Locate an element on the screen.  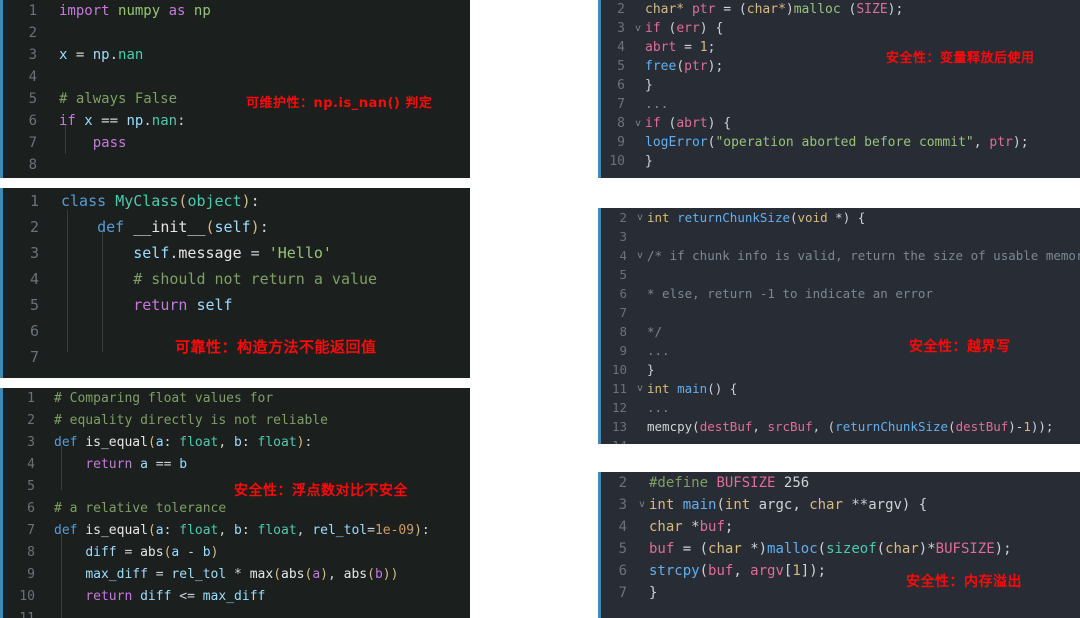
code-text: class MyClass(object): is located at coordinates (160, 201).